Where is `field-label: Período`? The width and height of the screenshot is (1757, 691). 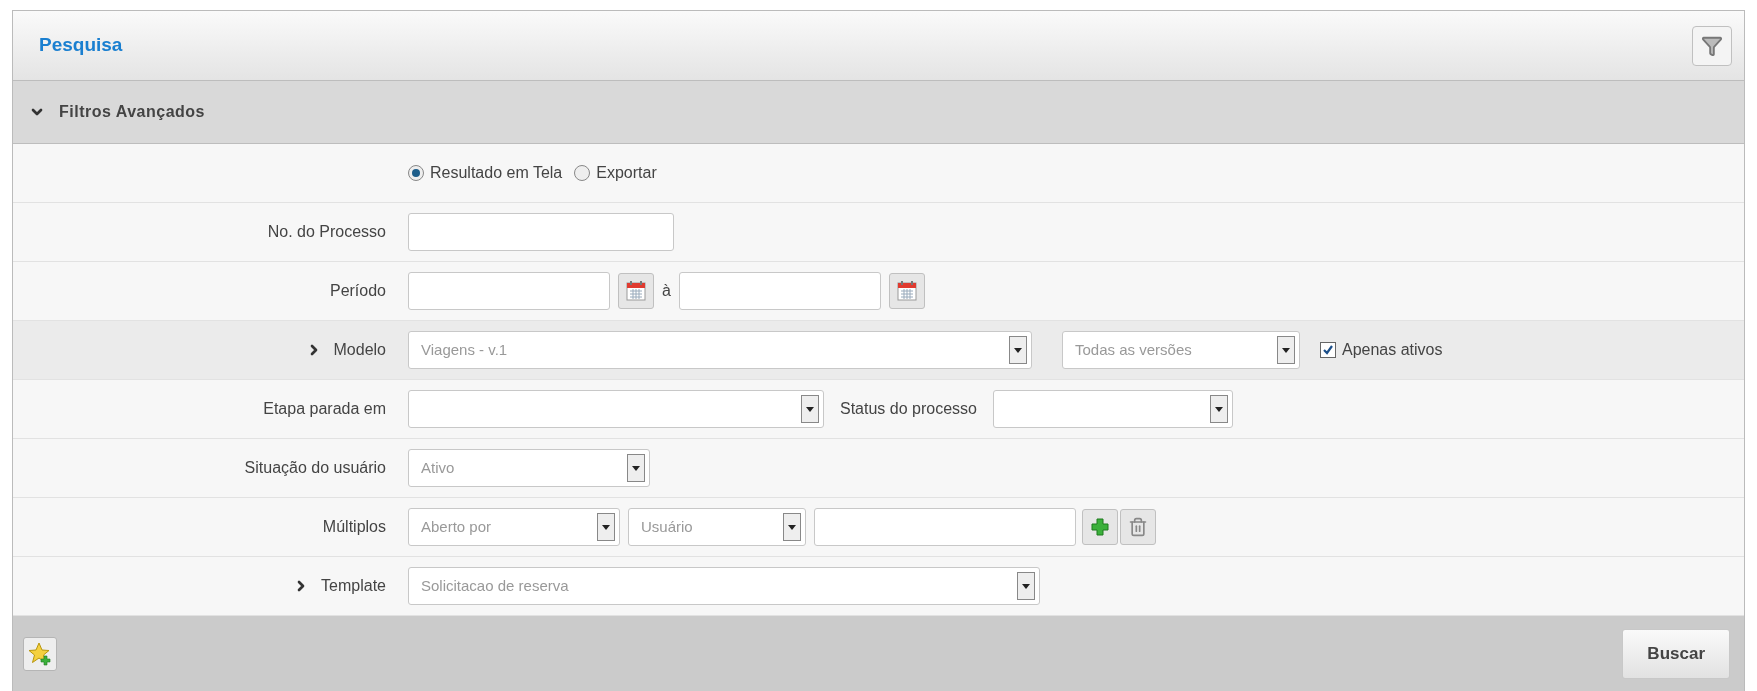
field-label: Período is located at coordinates (357, 291).